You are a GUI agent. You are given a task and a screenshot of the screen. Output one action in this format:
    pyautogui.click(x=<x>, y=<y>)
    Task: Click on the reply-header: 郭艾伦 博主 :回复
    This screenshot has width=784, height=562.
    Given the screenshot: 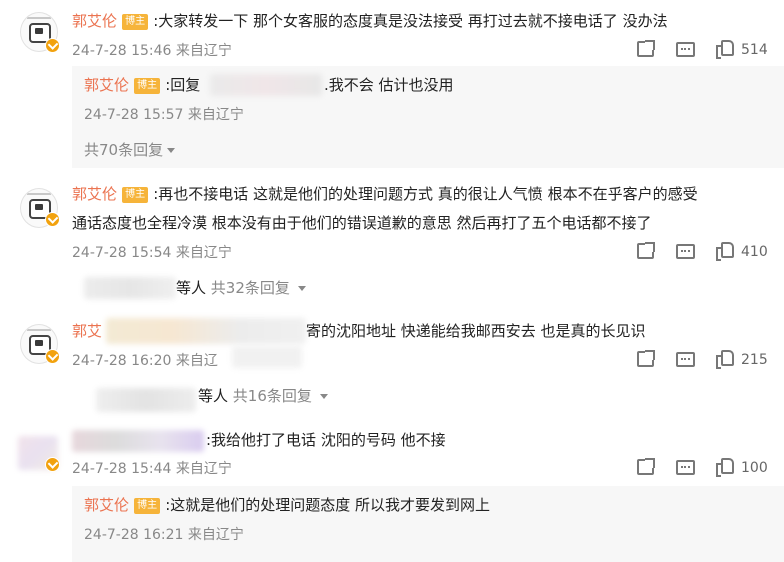 What is the action you would take?
    pyautogui.click(x=142, y=84)
    